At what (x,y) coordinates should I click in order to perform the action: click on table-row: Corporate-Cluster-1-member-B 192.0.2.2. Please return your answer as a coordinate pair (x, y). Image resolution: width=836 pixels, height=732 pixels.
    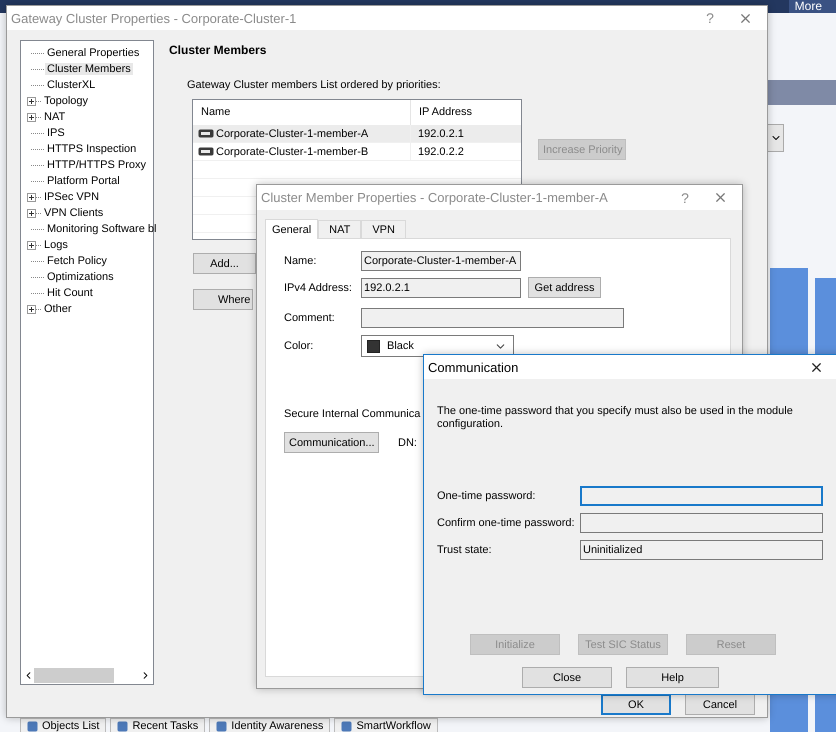
    Looking at the image, I should click on (357, 152).